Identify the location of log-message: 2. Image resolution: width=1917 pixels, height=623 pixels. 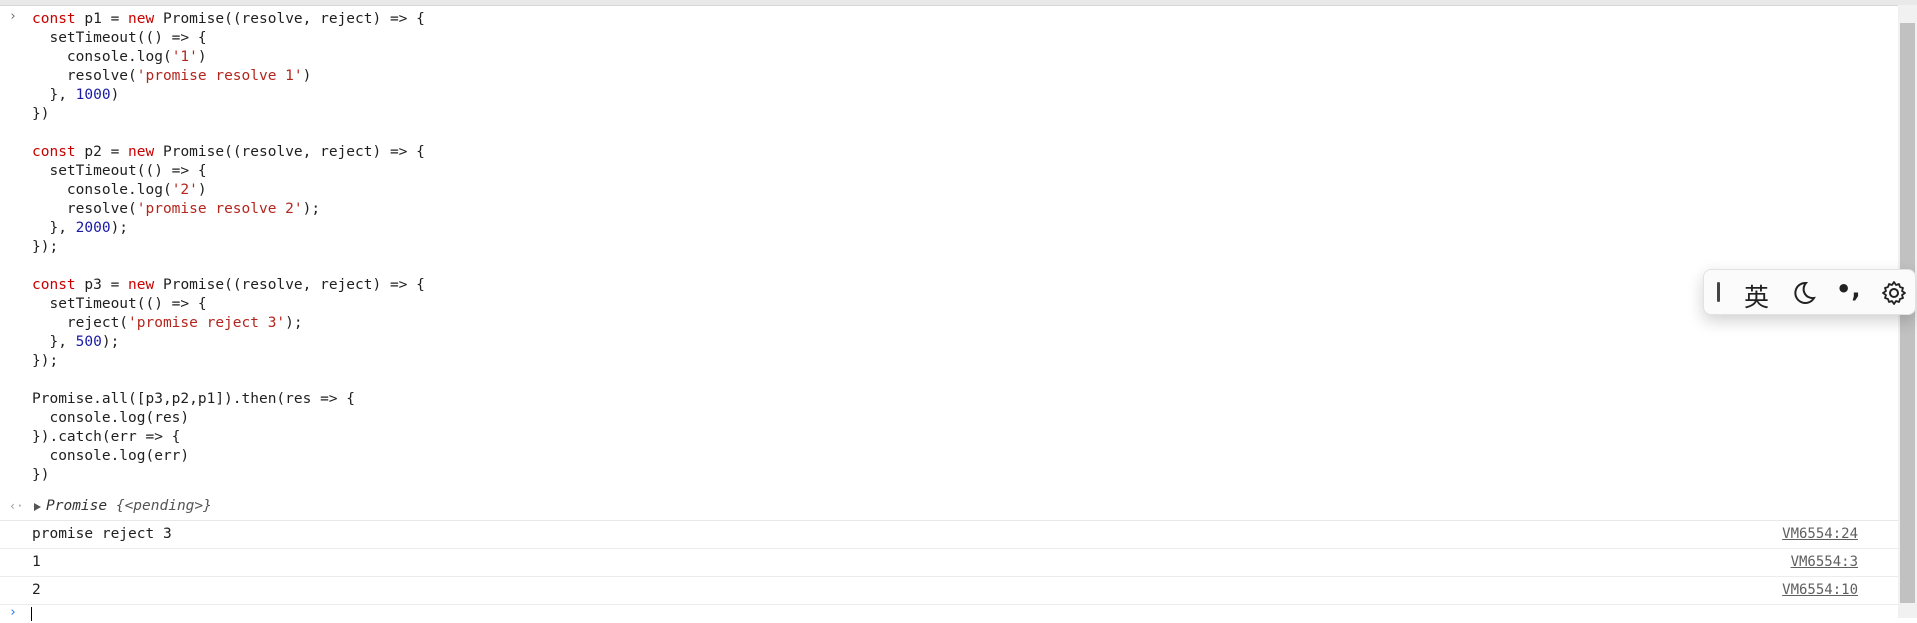
(36, 590).